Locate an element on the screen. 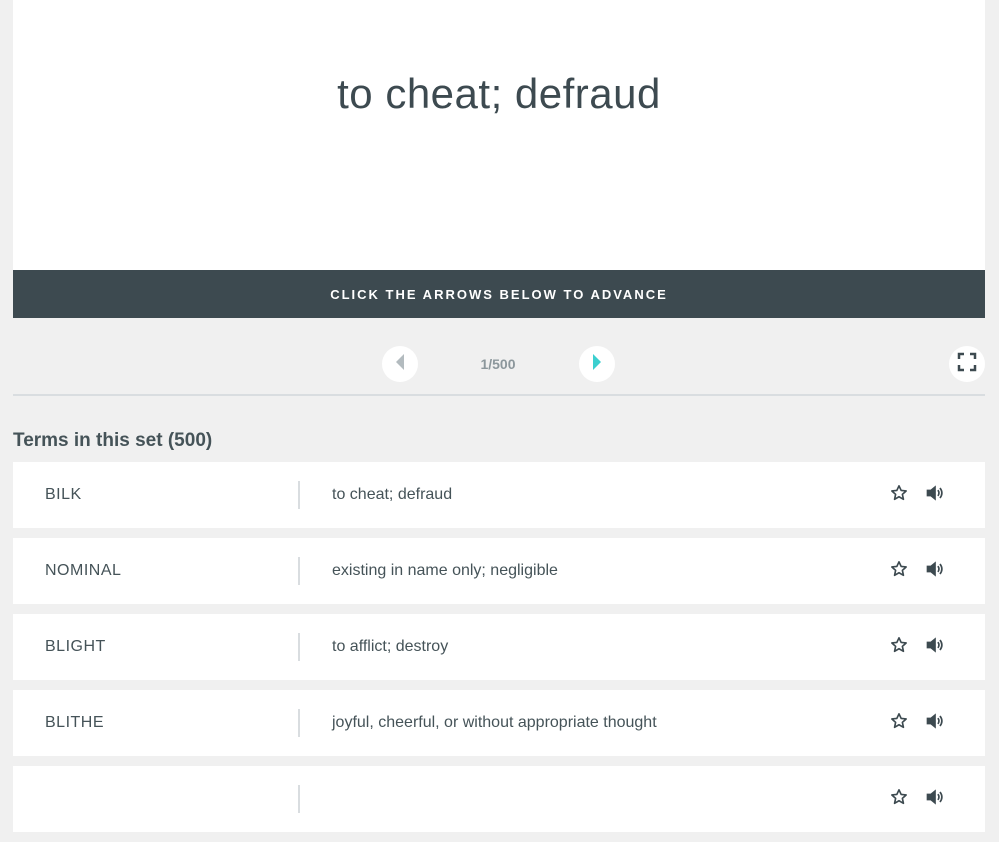 Image resolution: width=999 pixels, height=842 pixels. term-word: BLIGHT is located at coordinates (75, 646).